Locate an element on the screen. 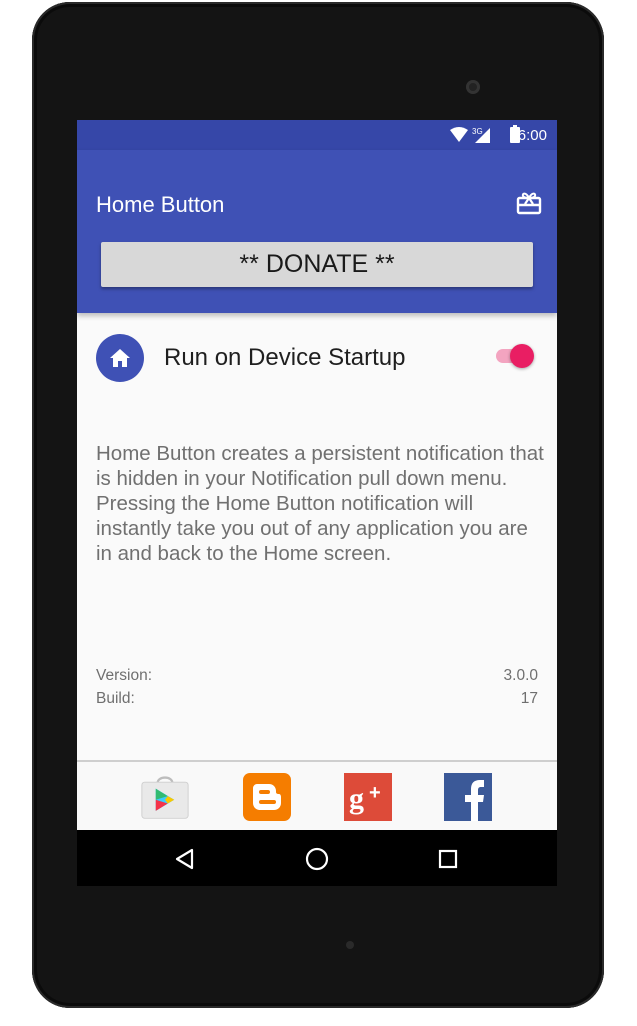  home-nav-button is located at coordinates (317, 859).